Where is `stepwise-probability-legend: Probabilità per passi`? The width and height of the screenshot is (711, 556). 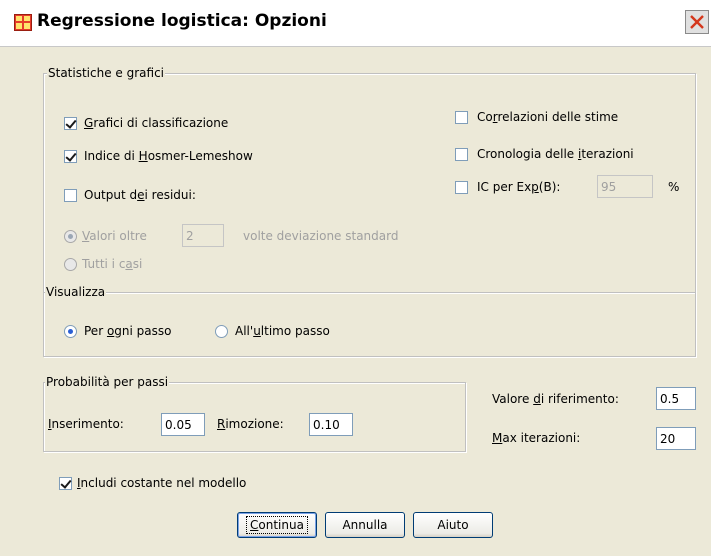 stepwise-probability-legend: Probabilità per passi is located at coordinates (107, 382).